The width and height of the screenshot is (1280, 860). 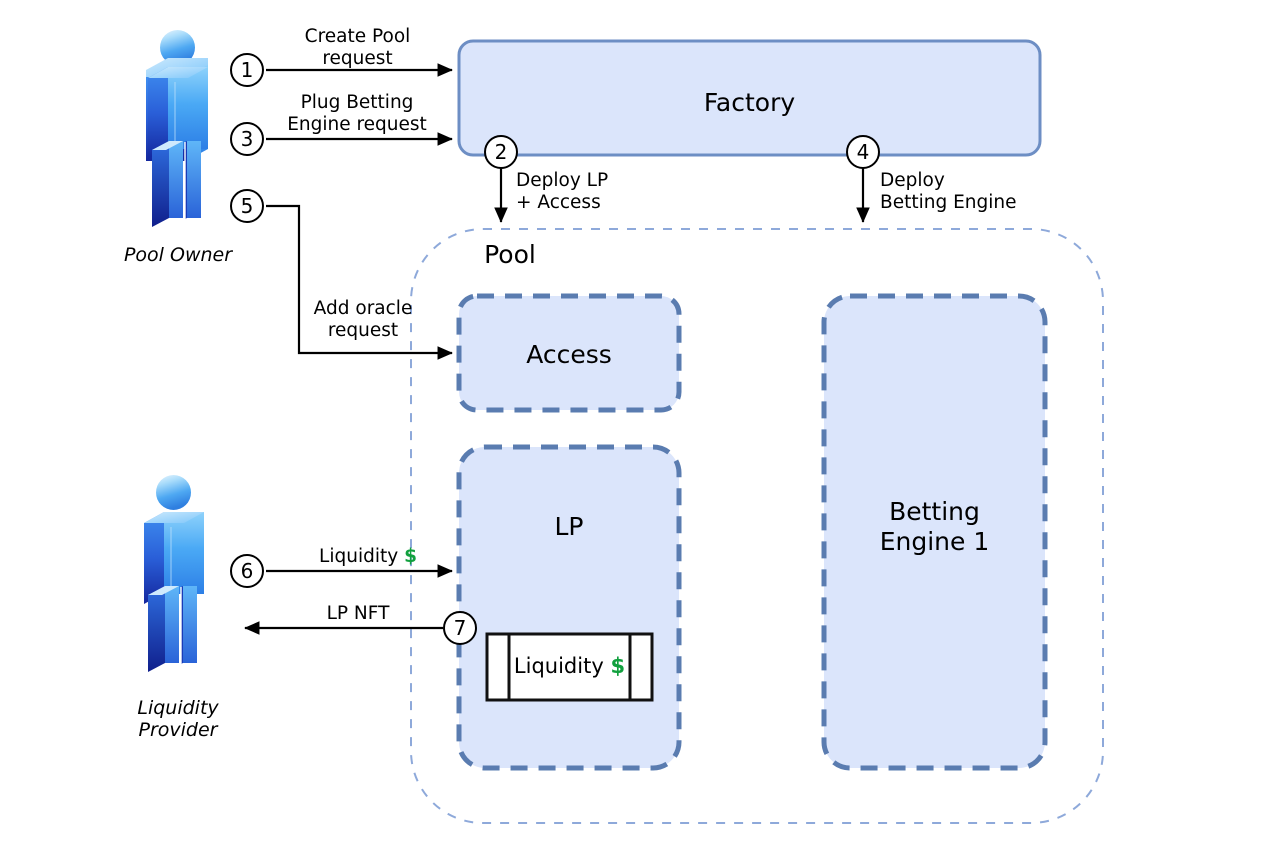 What do you see at coordinates (363, 319) in the screenshot?
I see `step-5-label: Add oracle request` at bounding box center [363, 319].